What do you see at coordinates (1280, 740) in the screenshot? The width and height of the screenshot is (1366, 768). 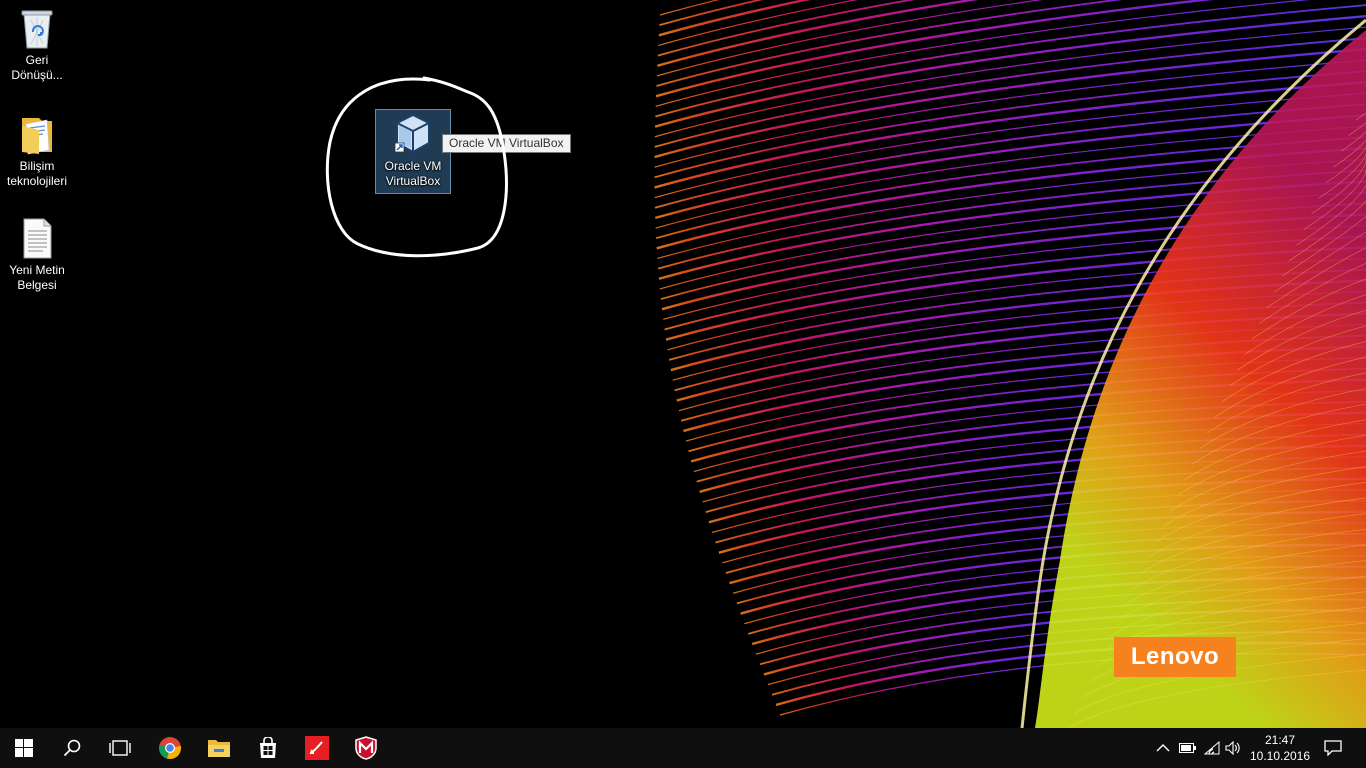 I see `clock-time: 21:47` at bounding box center [1280, 740].